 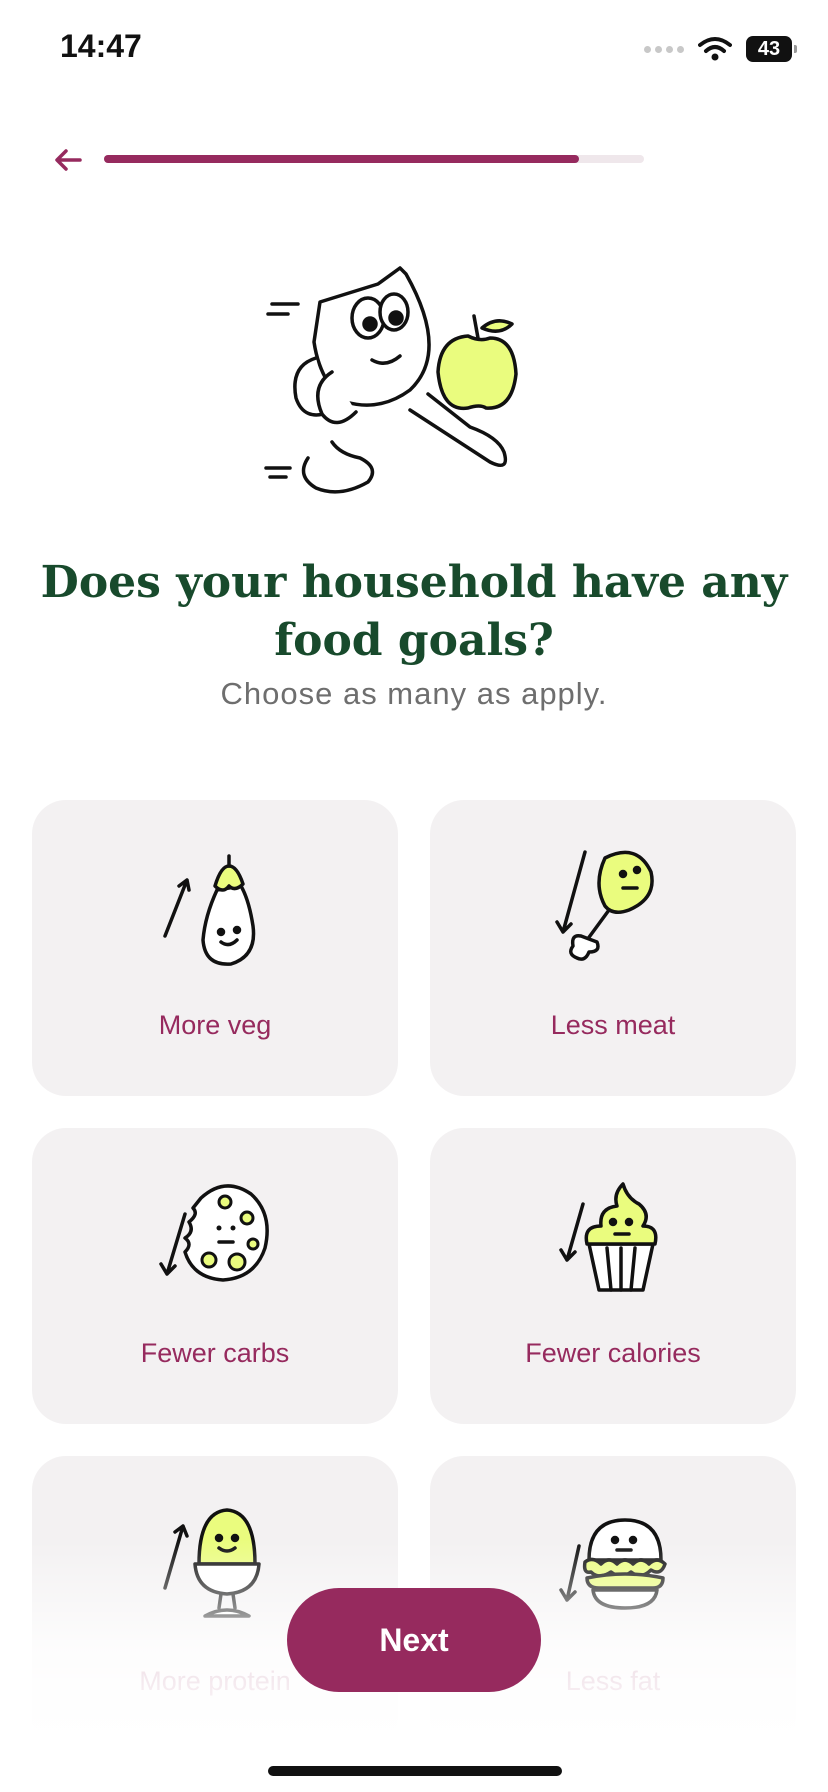 I want to click on cellular-signal-icon, so click(x=664, y=49).